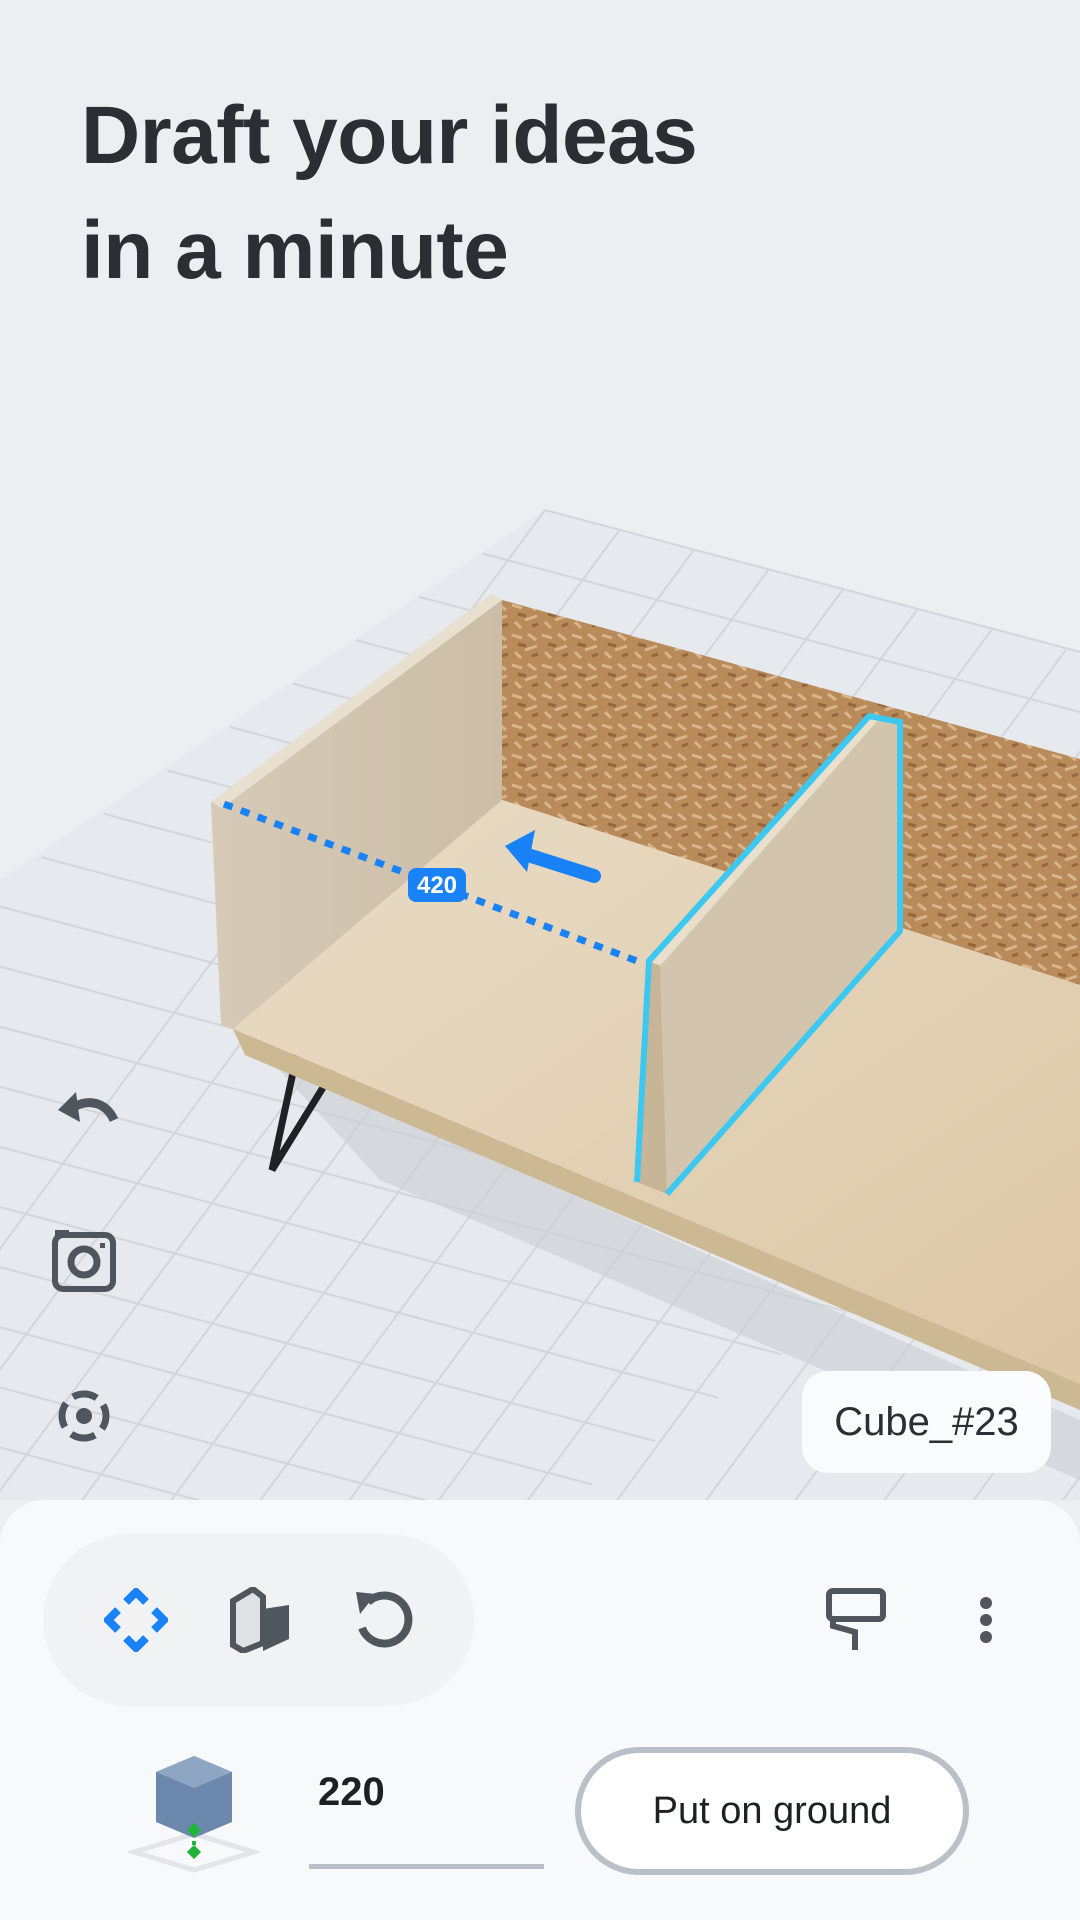  I want to click on tool-group, so click(258, 1620).